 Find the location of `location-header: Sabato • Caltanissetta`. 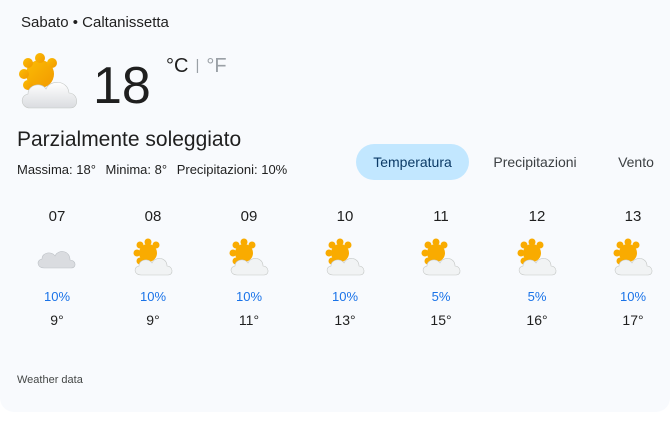

location-header: Sabato • Caltanissetta is located at coordinates (95, 22).